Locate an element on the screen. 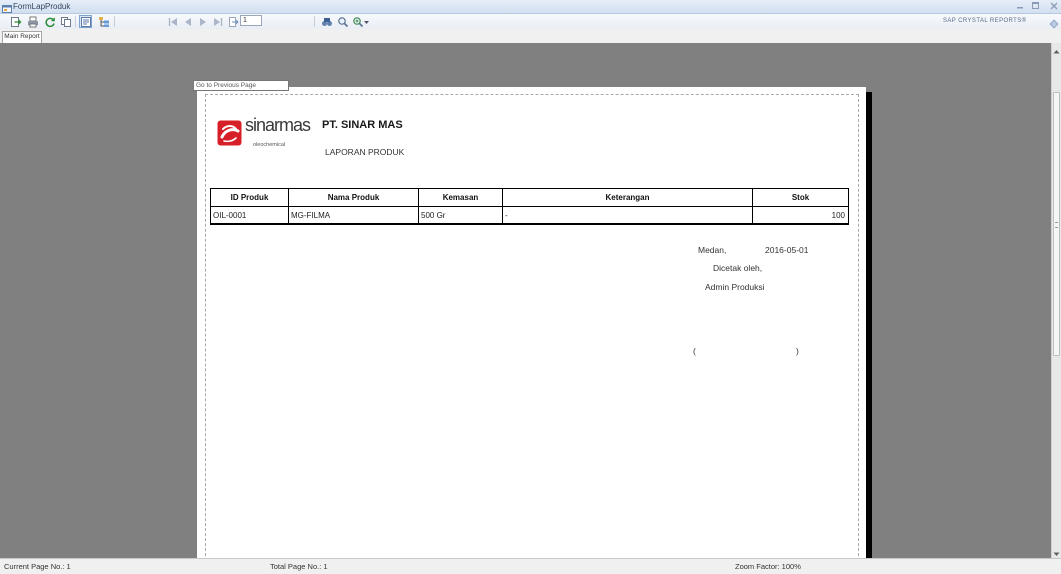 The width and height of the screenshot is (1061, 574). app-icon is located at coordinates (7, 7).